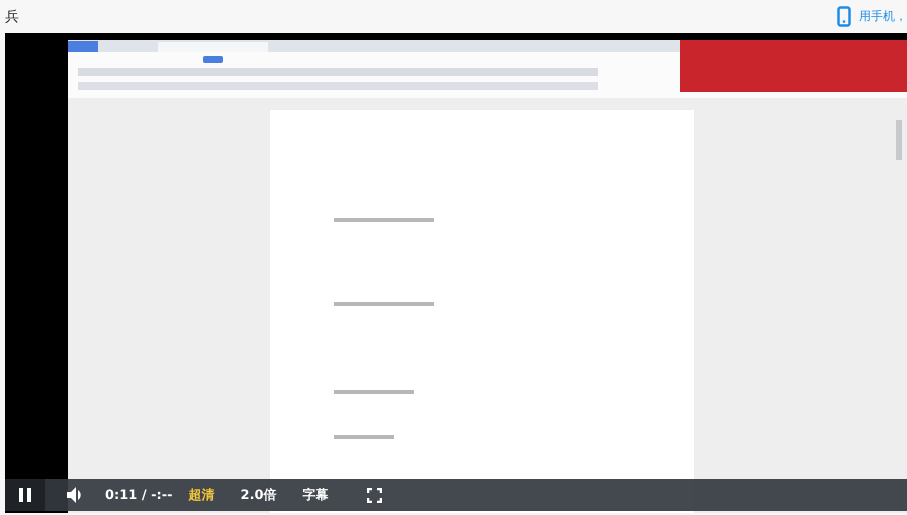 The width and height of the screenshot is (907, 515). I want to click on subtitles-button: 字幕, so click(315, 495).